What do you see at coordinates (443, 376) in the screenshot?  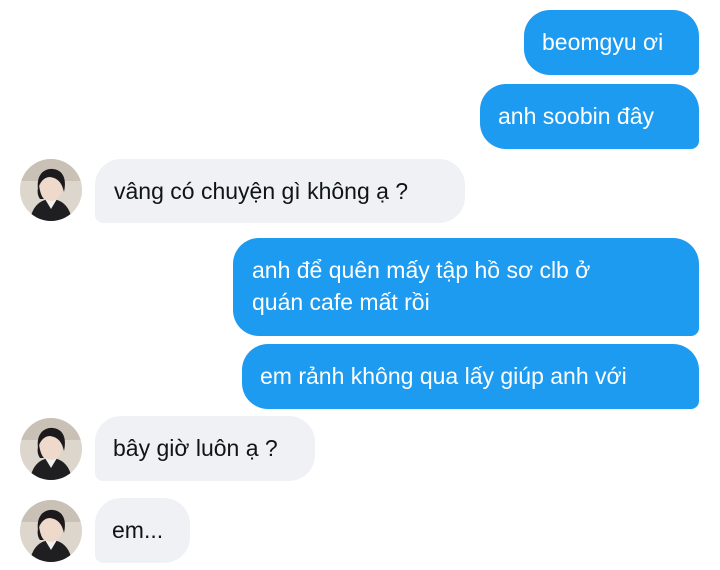 I see `message-text: em rảnh không qua lấy giúp anh với` at bounding box center [443, 376].